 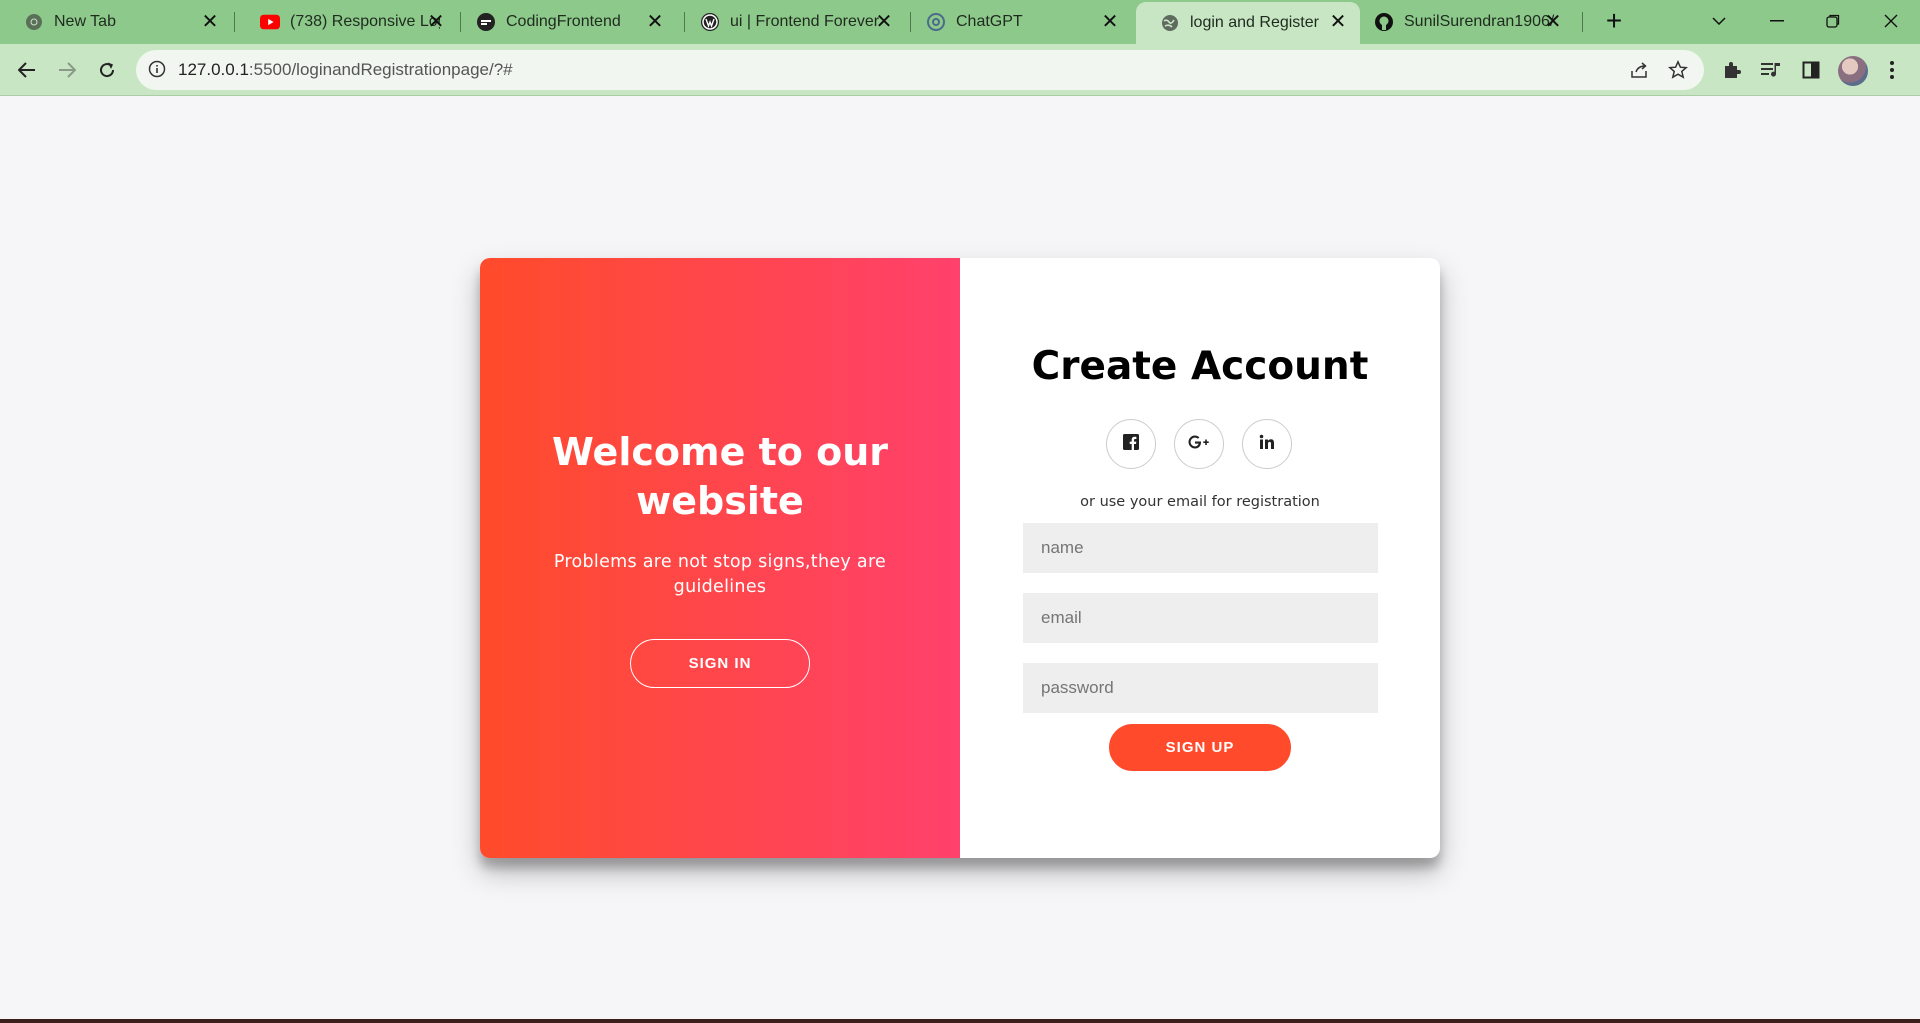 I want to click on tab-chatgpt: ChatGPT ✕, so click(x=1017, y=22).